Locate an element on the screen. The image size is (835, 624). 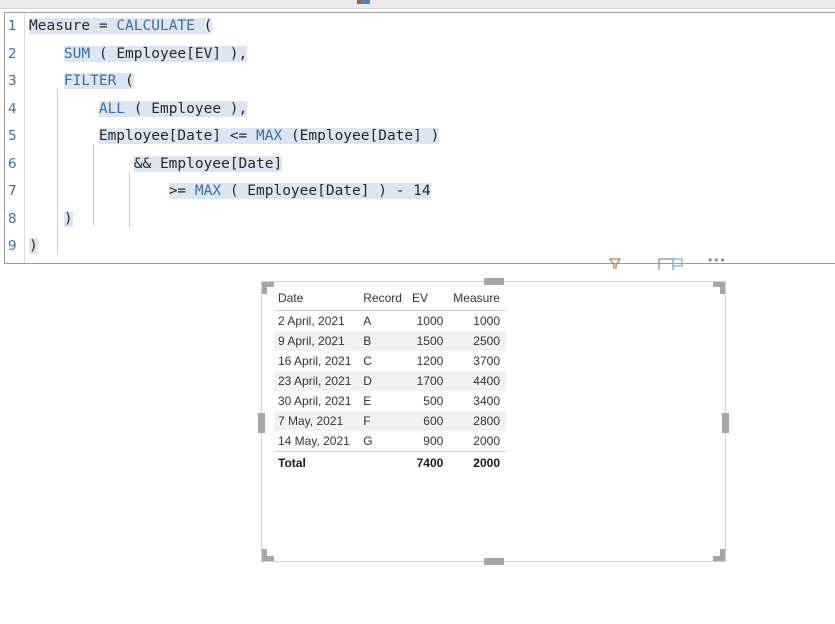
dax-keyword: FILTER is located at coordinates (90, 81).